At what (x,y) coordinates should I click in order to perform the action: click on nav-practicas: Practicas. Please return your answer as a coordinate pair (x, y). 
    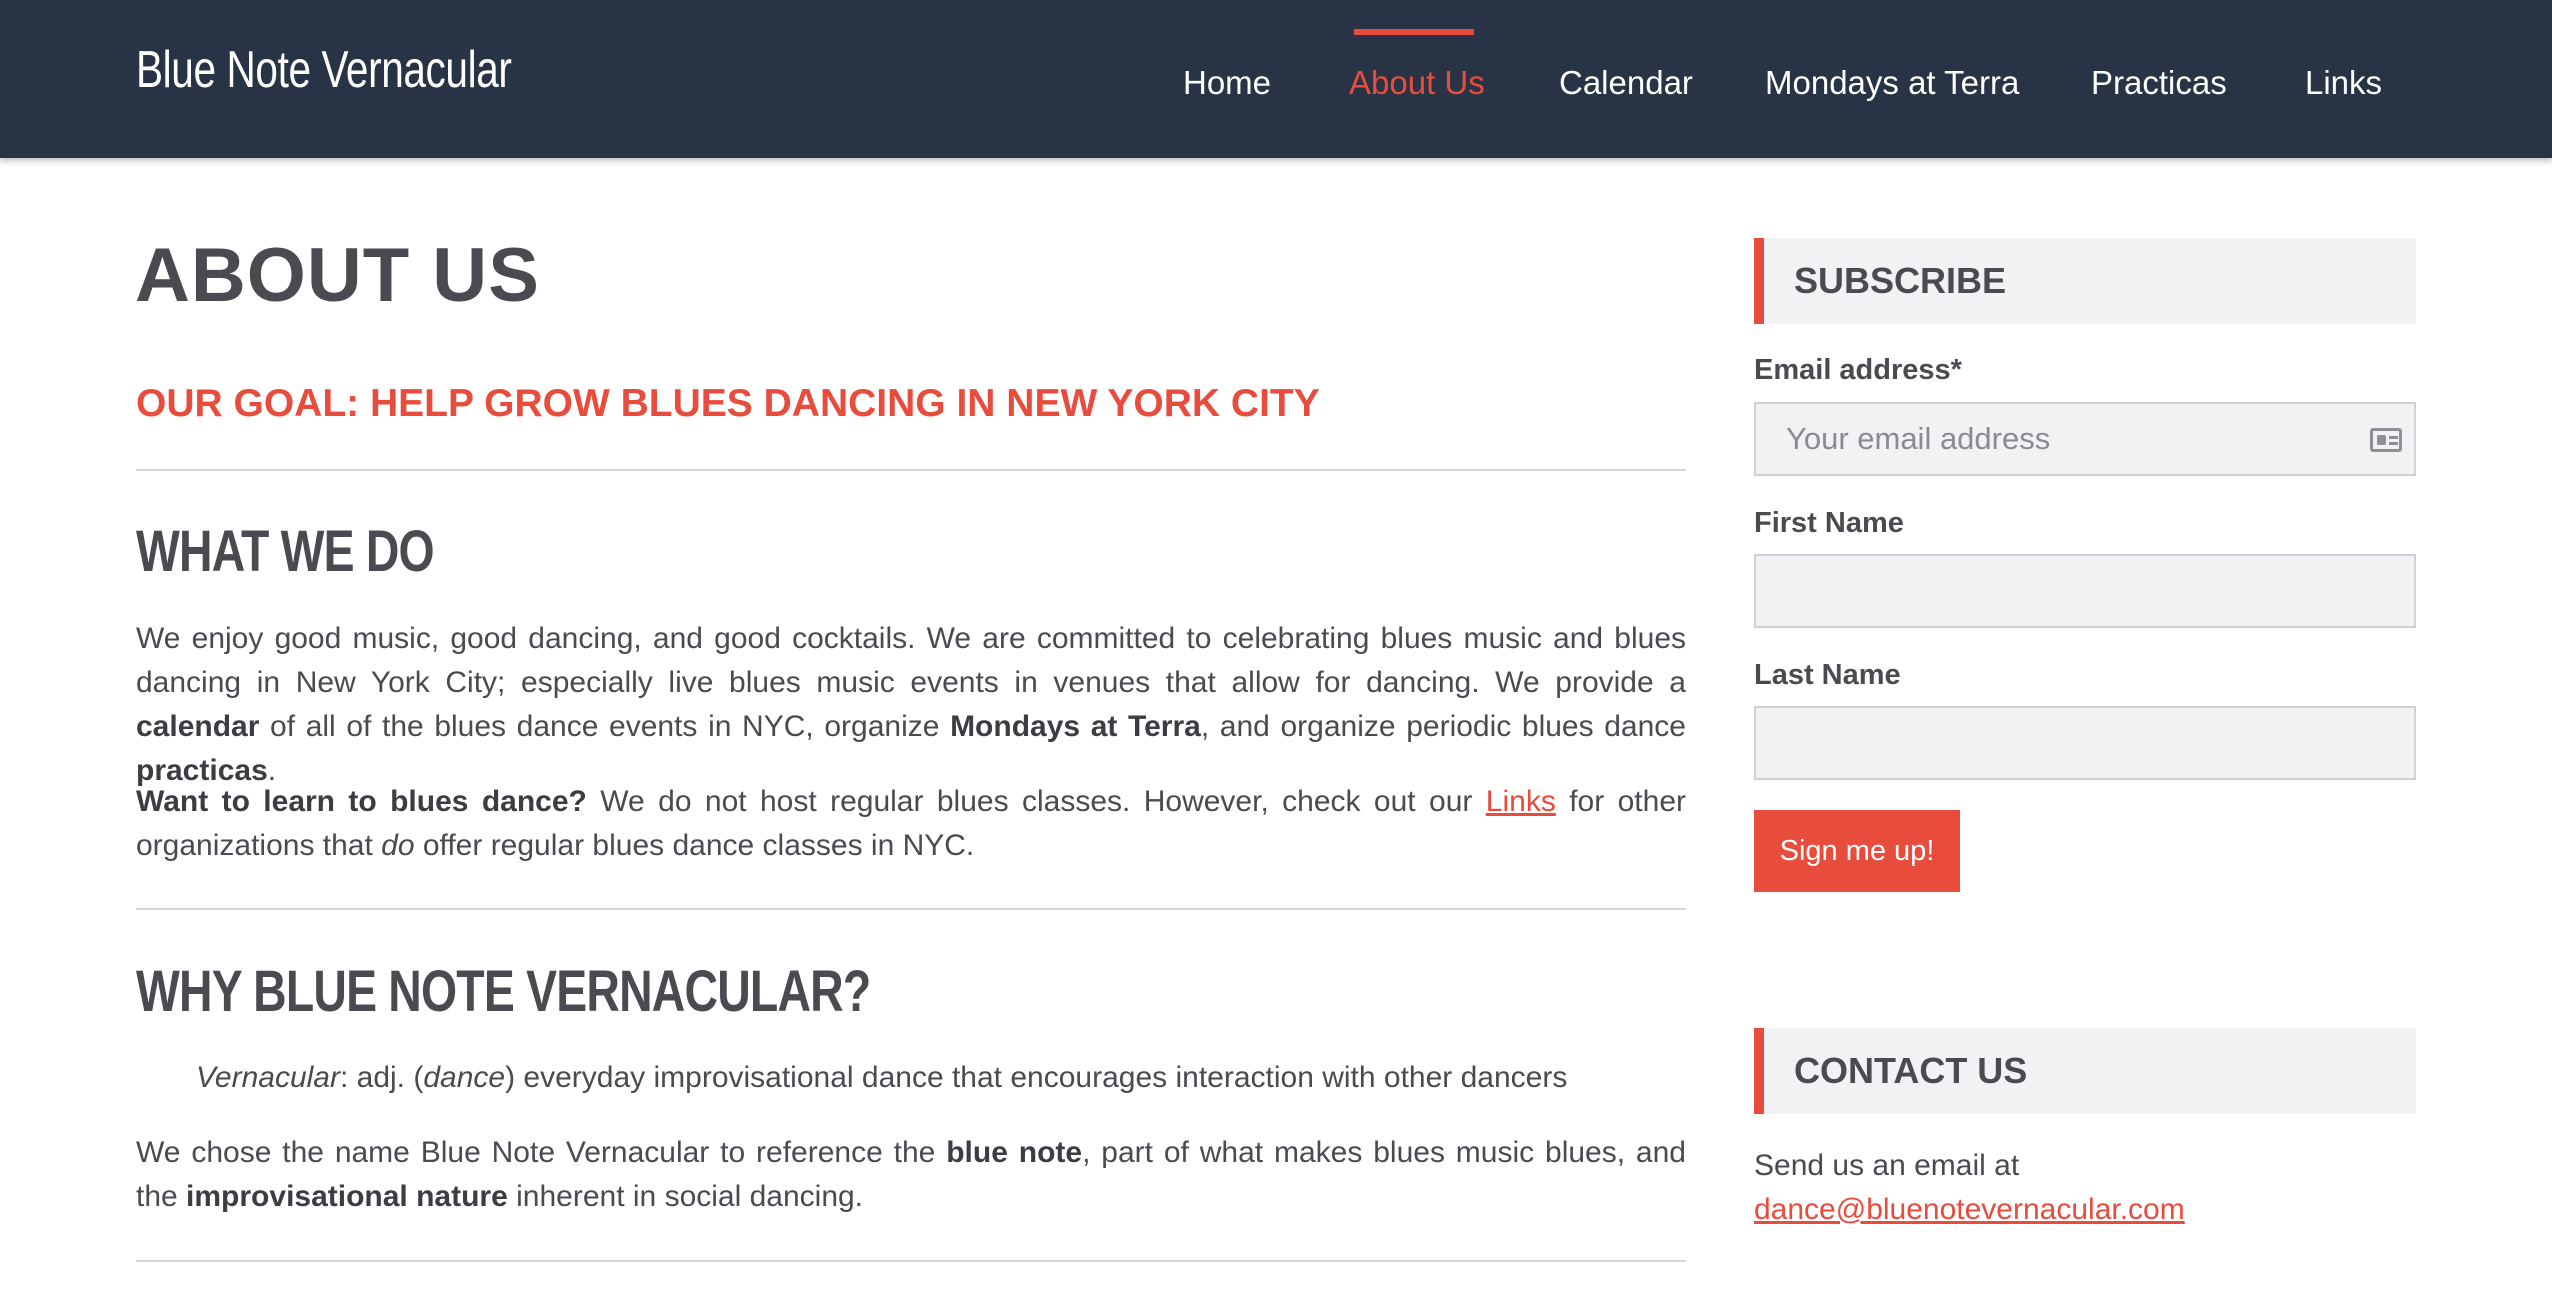
    Looking at the image, I should click on (2159, 83).